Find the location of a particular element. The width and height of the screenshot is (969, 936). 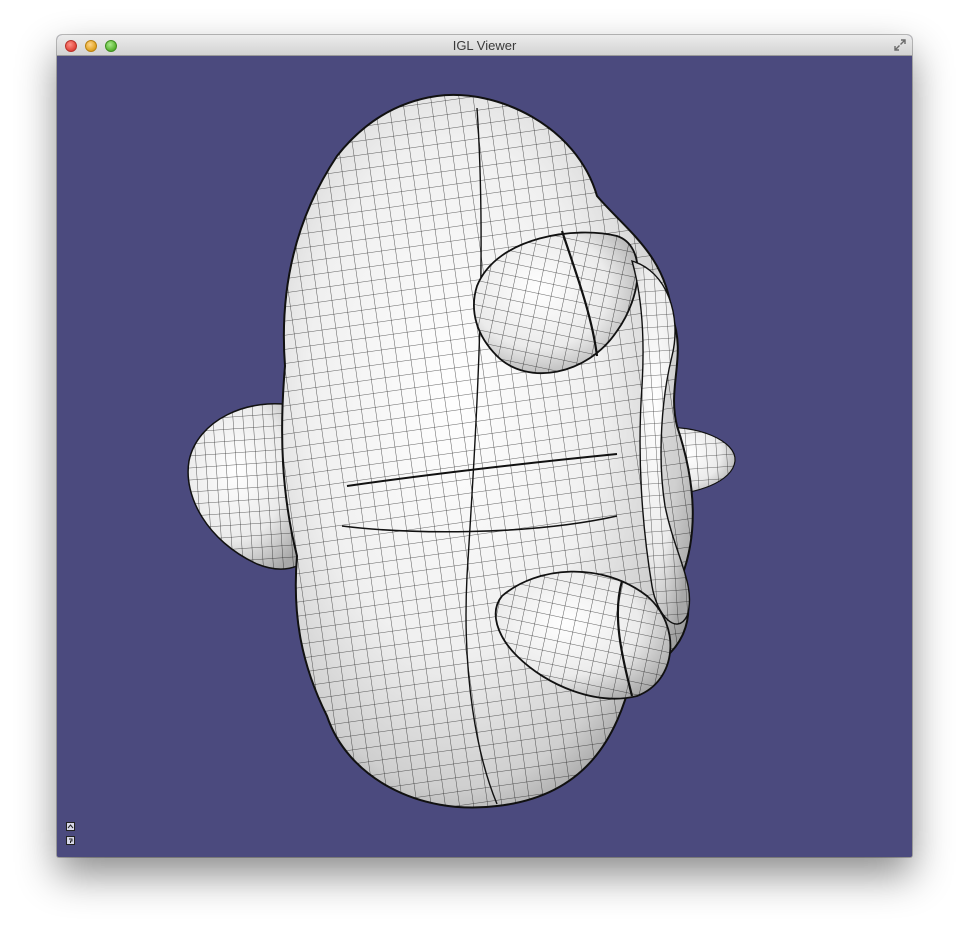

title-bar: IGL Viewer is located at coordinates (484, 45).